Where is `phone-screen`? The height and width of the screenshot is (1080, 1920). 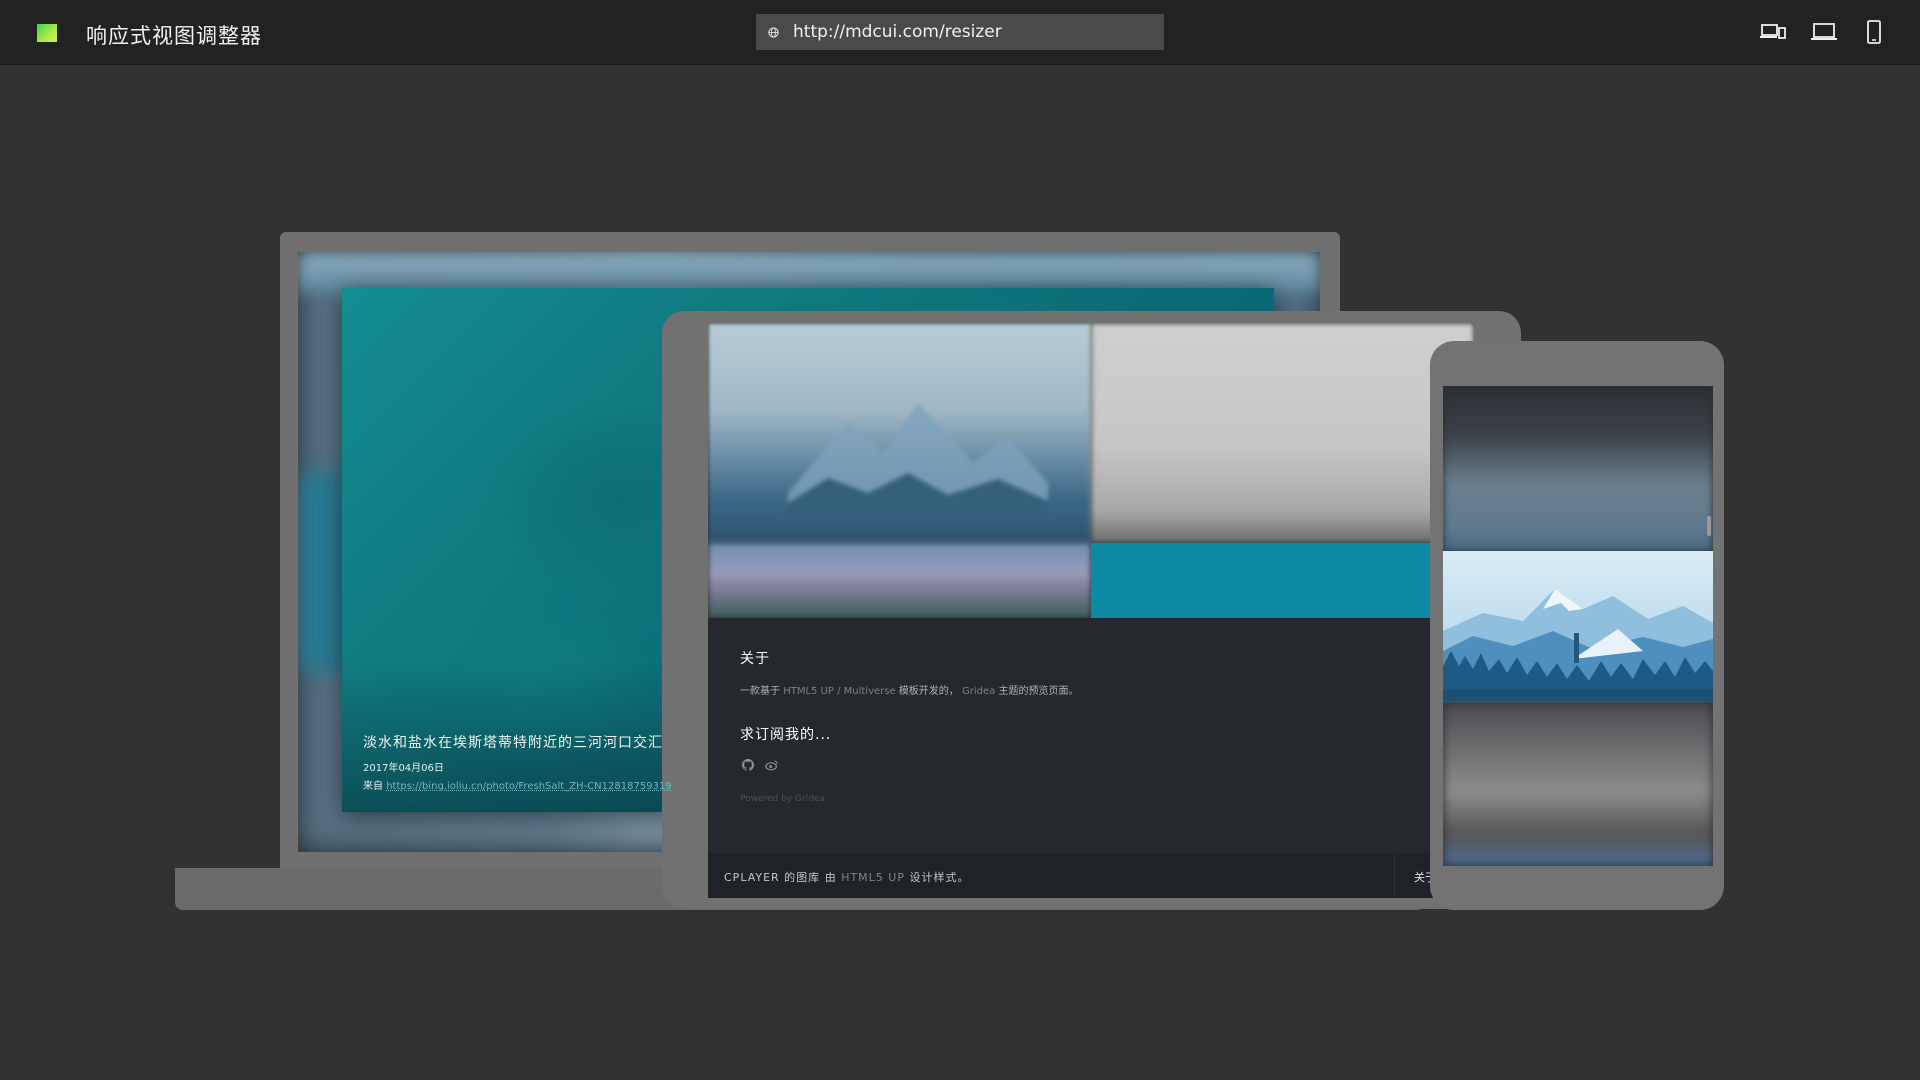
phone-screen is located at coordinates (1578, 626).